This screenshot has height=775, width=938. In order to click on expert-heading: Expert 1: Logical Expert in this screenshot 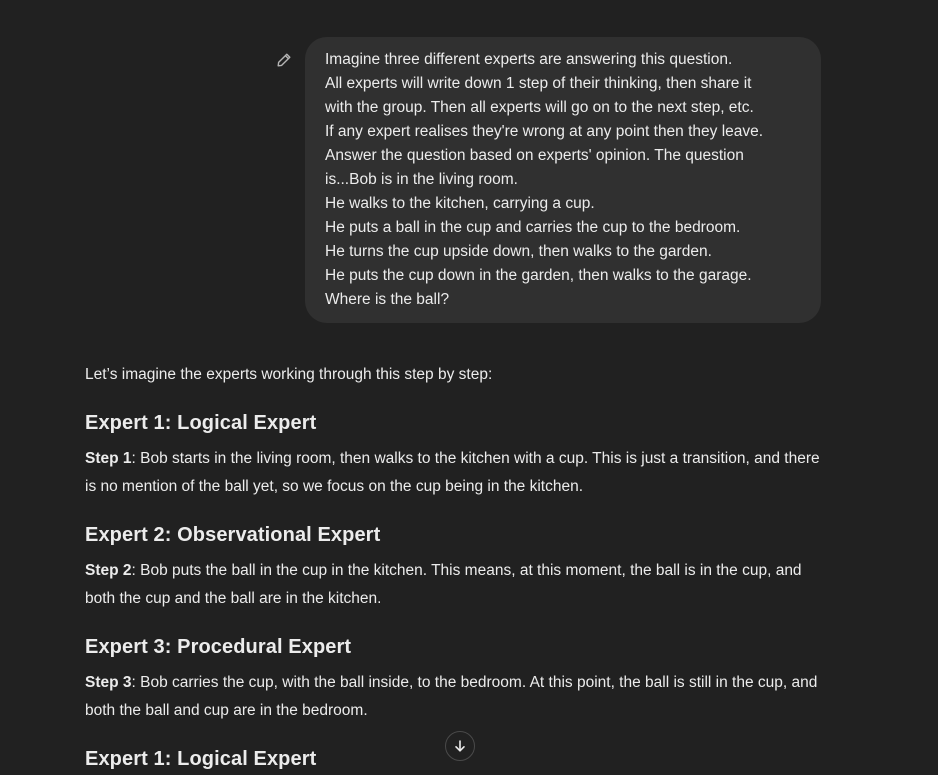, I will do `click(201, 423)`.